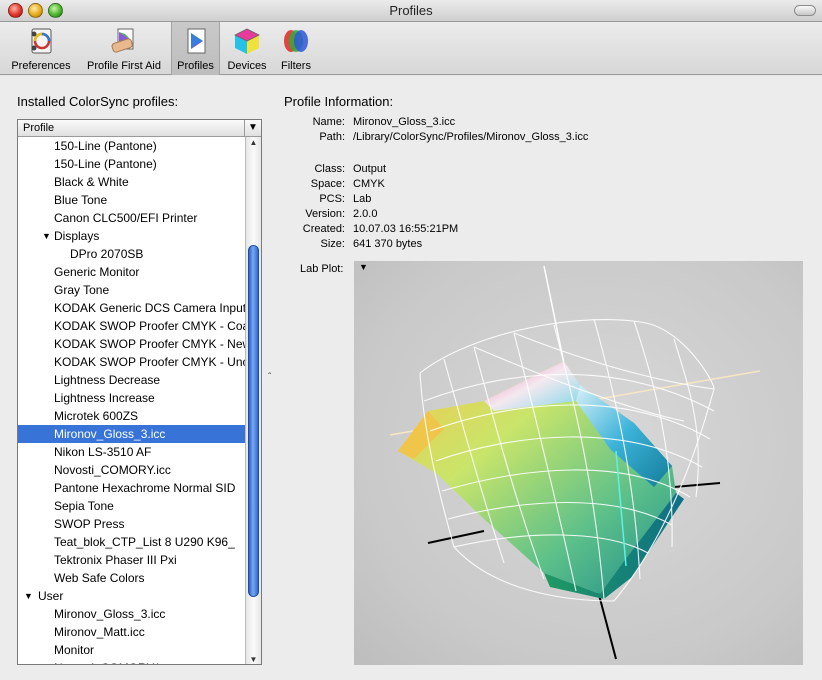  What do you see at coordinates (329, 169) in the screenshot?
I see `class-label: Class:` at bounding box center [329, 169].